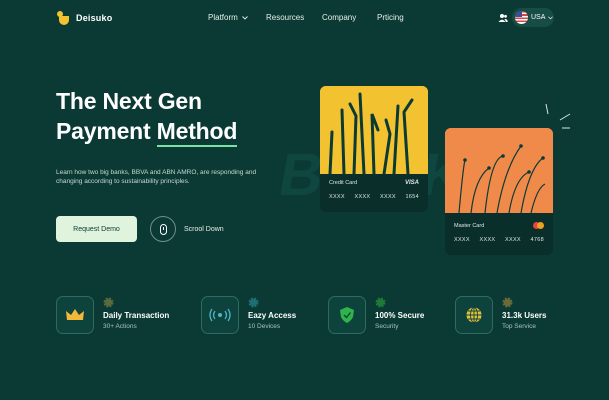  I want to click on language-selector: USA, so click(533, 17).